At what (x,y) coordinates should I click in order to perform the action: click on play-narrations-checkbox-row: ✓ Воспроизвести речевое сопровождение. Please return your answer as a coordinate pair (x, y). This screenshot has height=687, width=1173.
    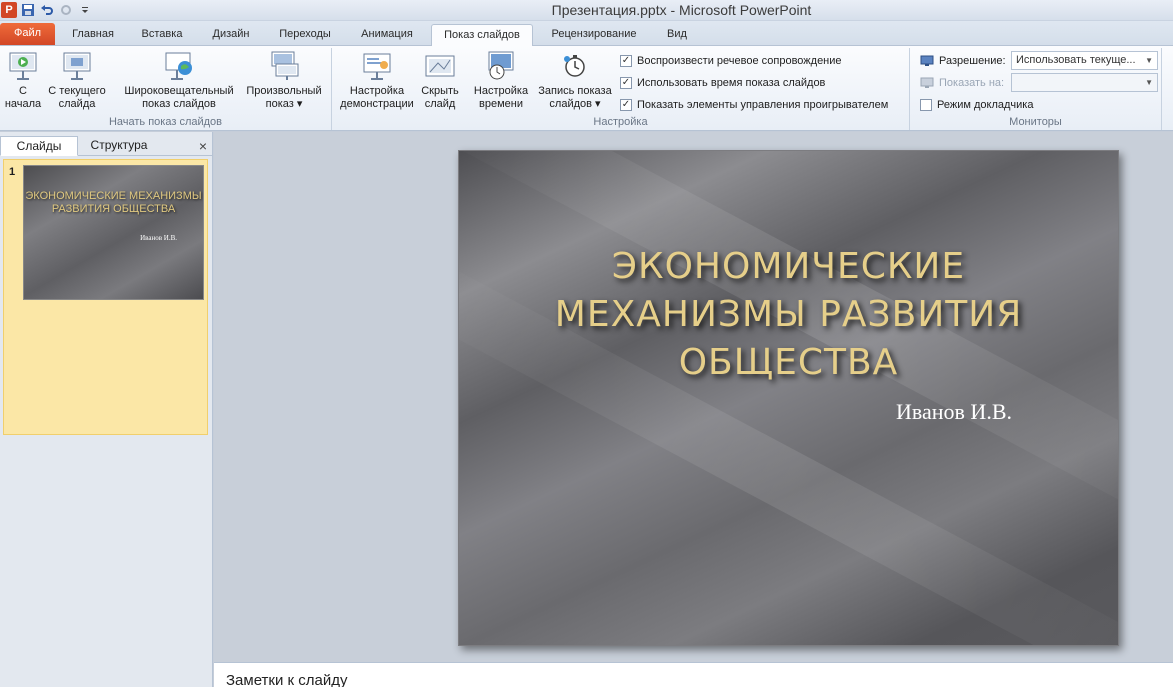
    Looking at the image, I should click on (731, 61).